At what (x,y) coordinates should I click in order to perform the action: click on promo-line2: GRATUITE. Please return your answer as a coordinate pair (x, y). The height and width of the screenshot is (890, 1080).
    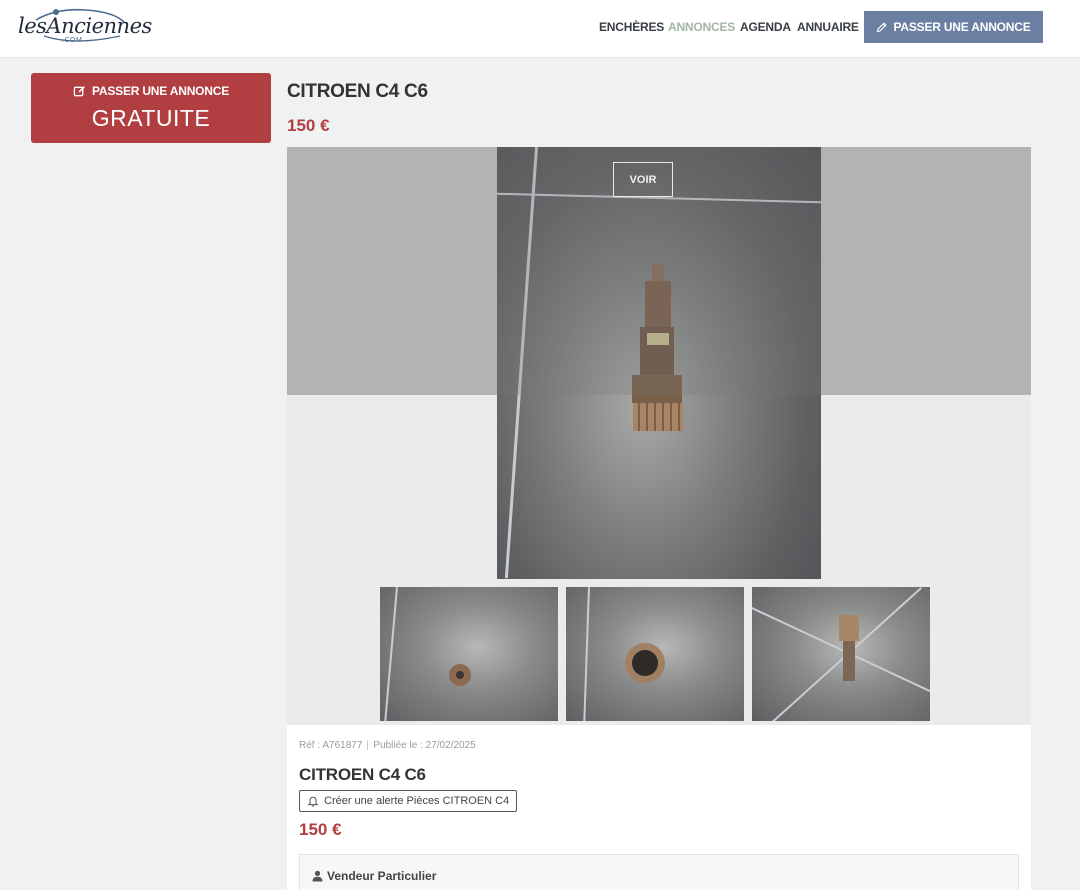
    Looking at the image, I should click on (151, 118).